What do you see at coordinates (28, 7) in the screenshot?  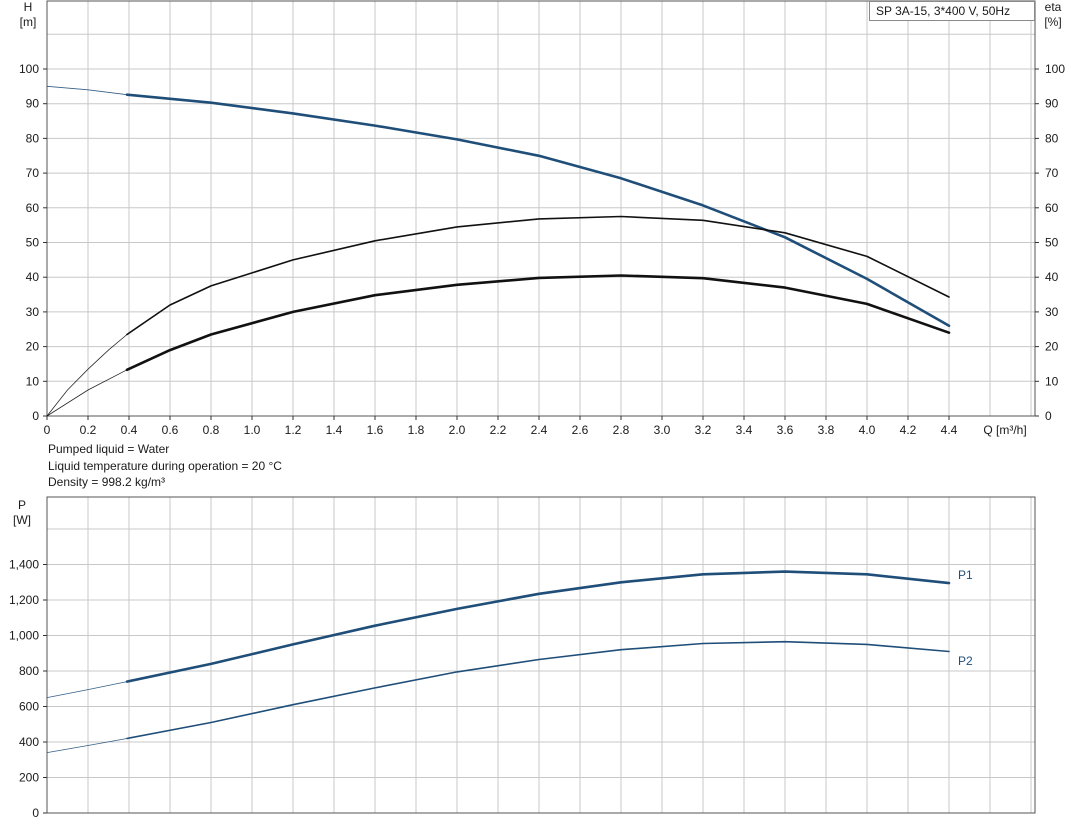 I see `h-axis-label: H` at bounding box center [28, 7].